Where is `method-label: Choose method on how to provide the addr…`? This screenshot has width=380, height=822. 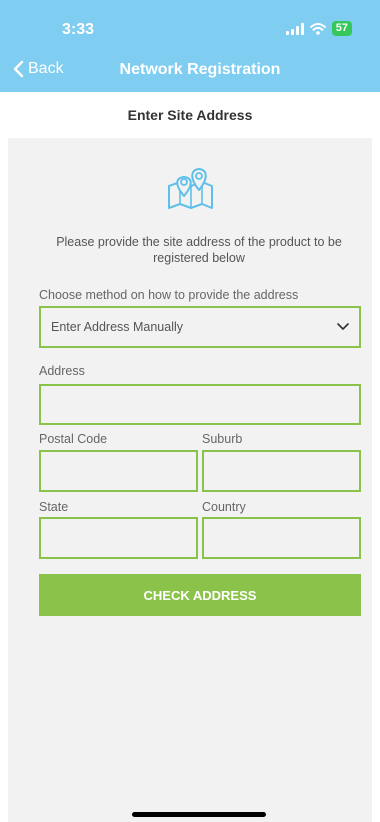 method-label: Choose method on how to provide the addr… is located at coordinates (169, 295).